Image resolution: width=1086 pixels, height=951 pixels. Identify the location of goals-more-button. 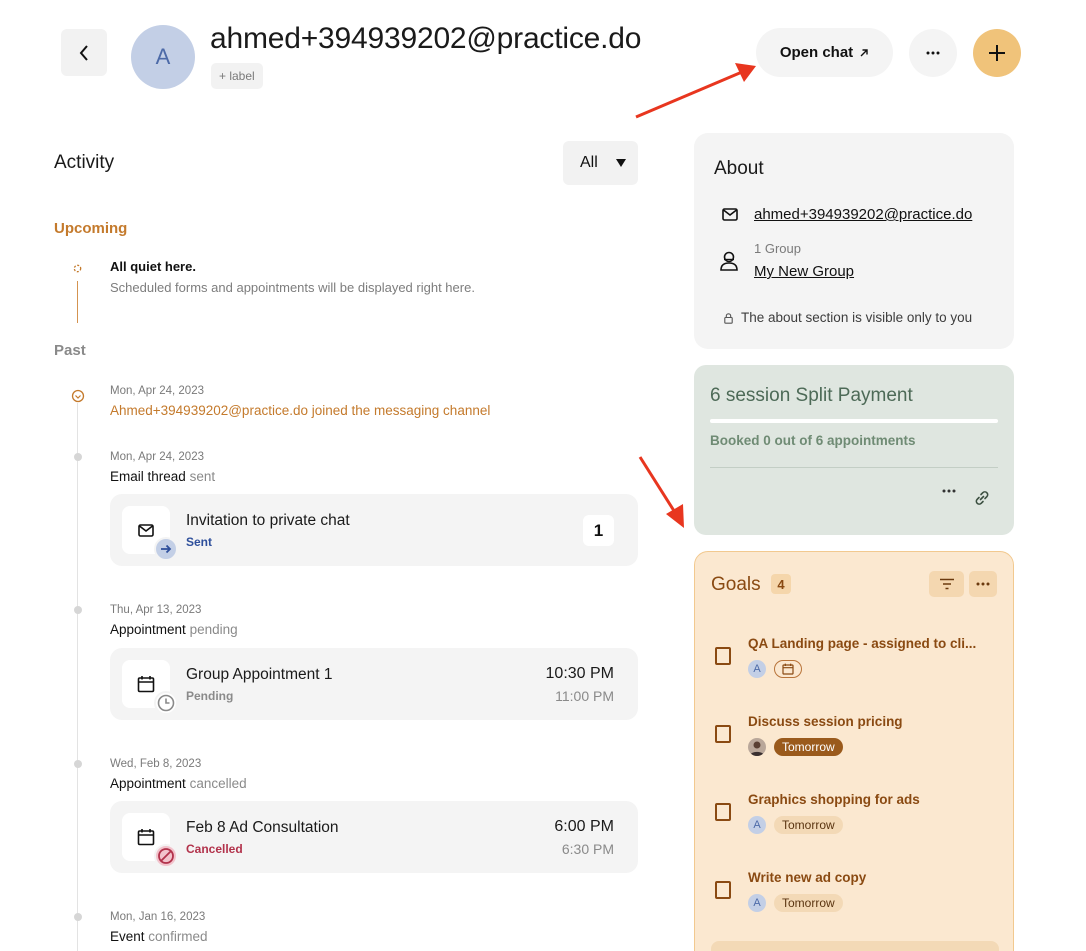
(983, 584).